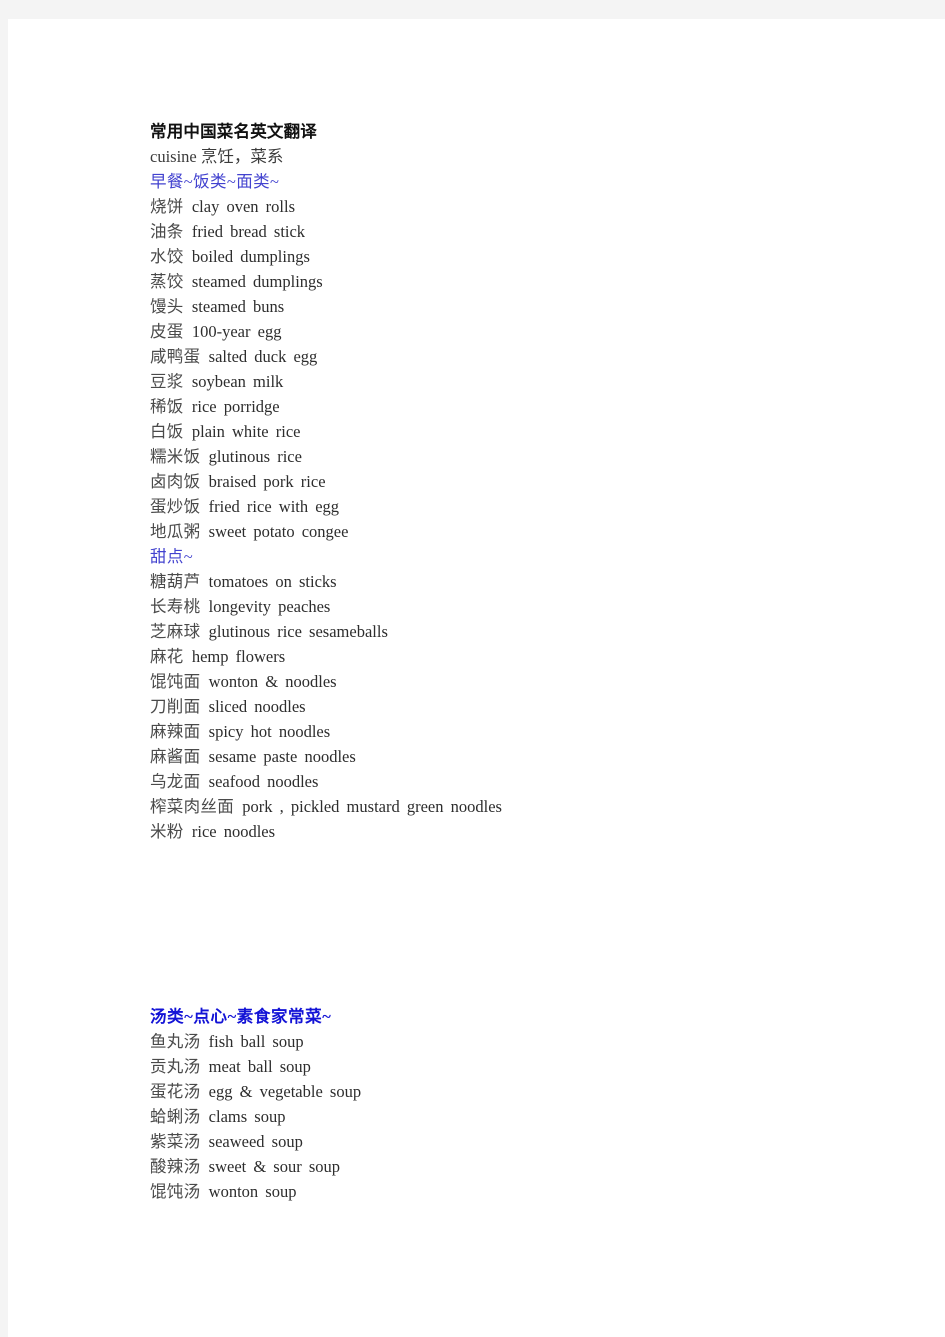  What do you see at coordinates (298, 631) in the screenshot?
I see `dish-name-en: glutinous rice sesameballs` at bounding box center [298, 631].